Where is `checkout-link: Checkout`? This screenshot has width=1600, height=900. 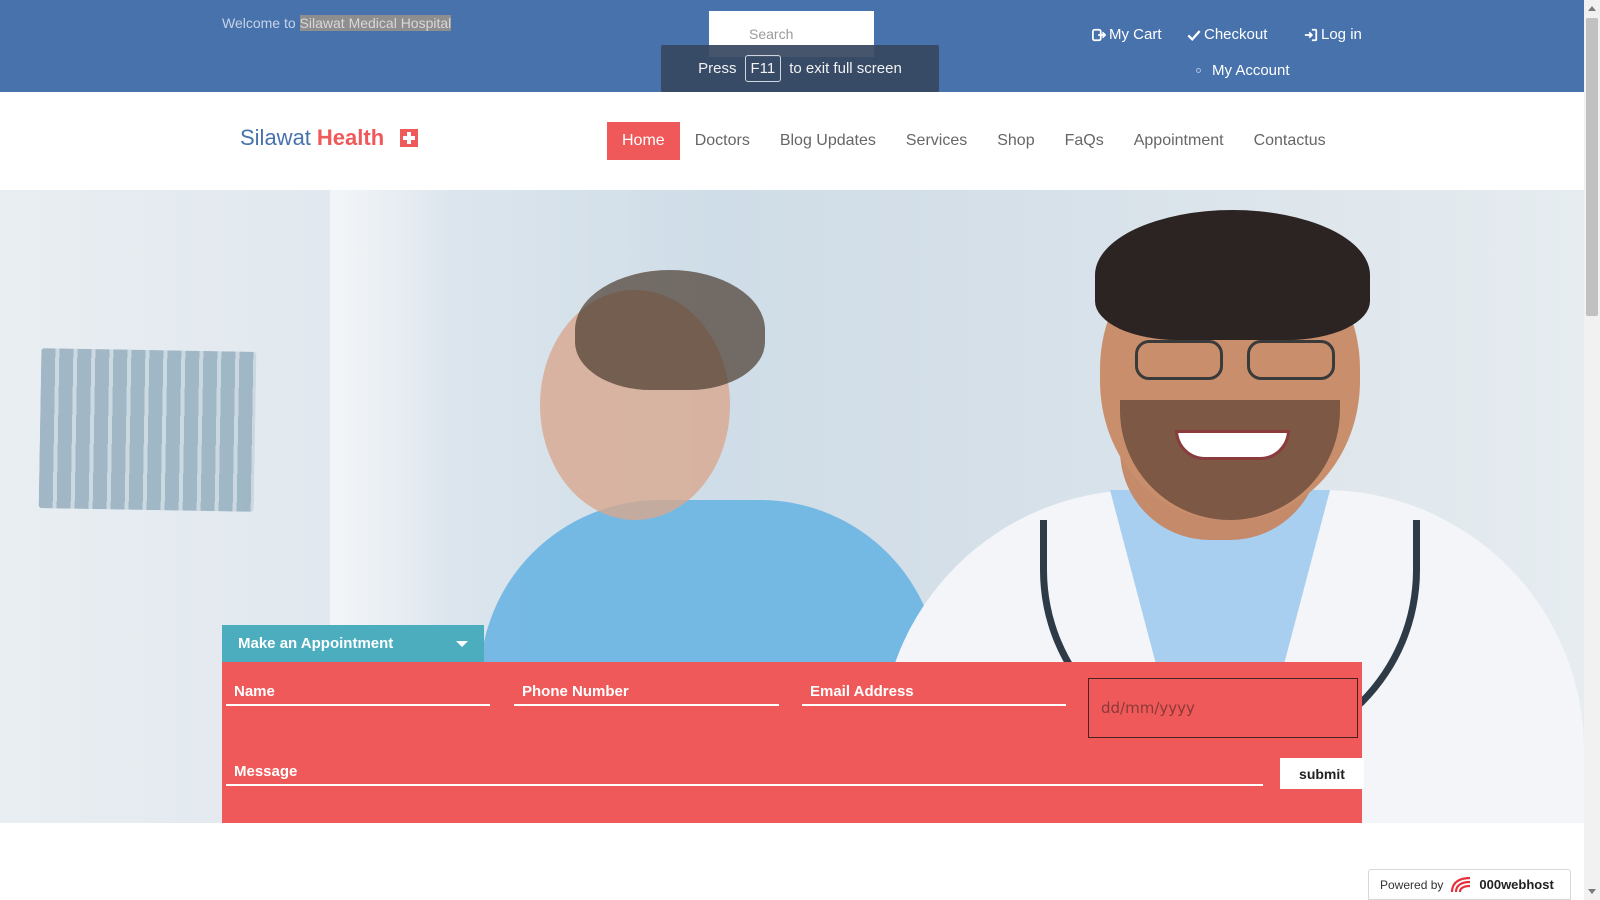 checkout-link: Checkout is located at coordinates (1227, 34).